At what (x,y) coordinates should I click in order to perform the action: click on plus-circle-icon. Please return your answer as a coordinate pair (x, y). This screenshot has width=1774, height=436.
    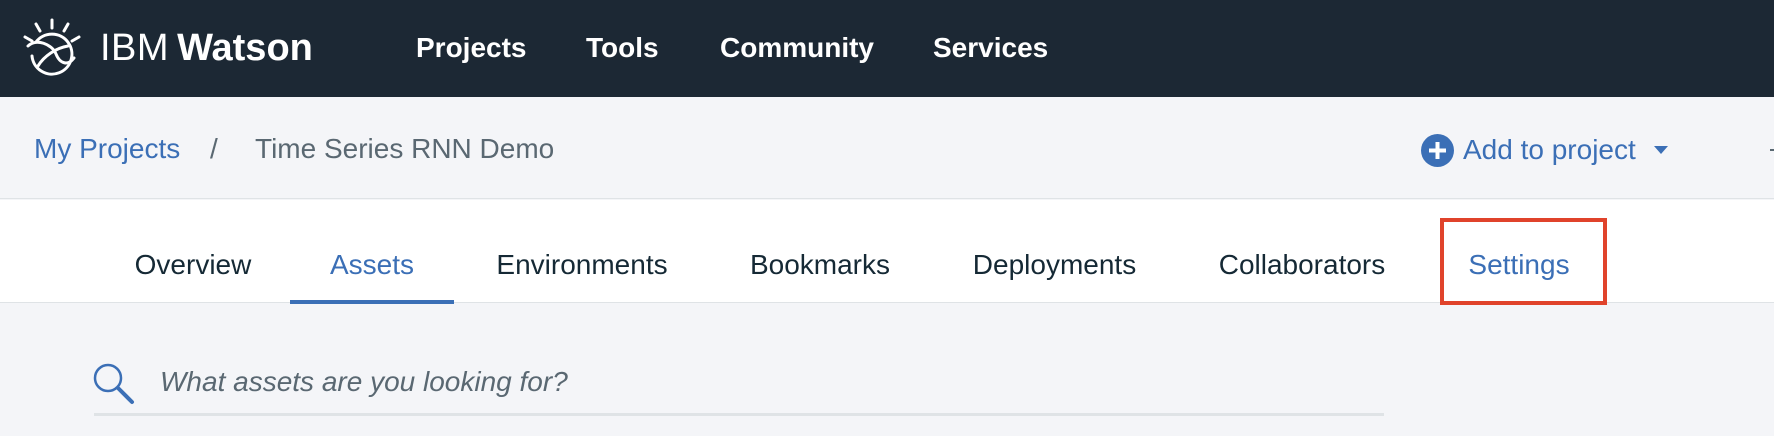
    Looking at the image, I should click on (1437, 150).